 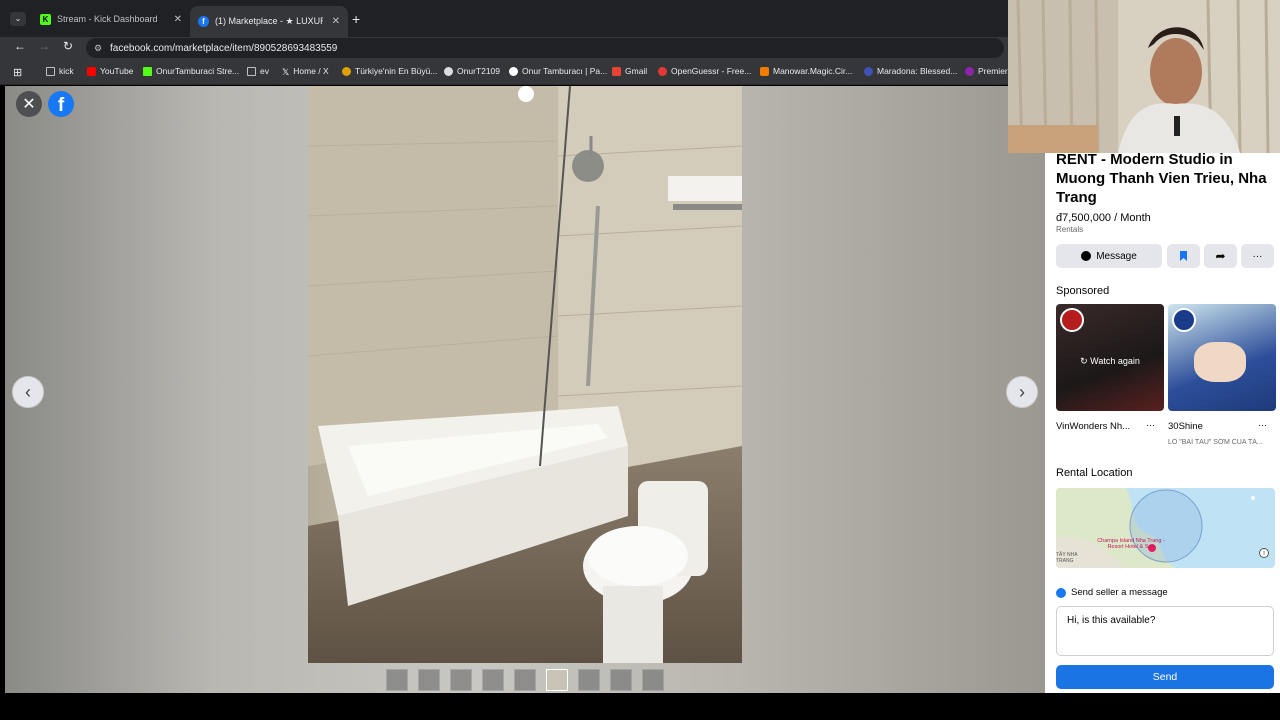 I want to click on send-seller-prompt: Send seller a message, so click(x=1112, y=592).